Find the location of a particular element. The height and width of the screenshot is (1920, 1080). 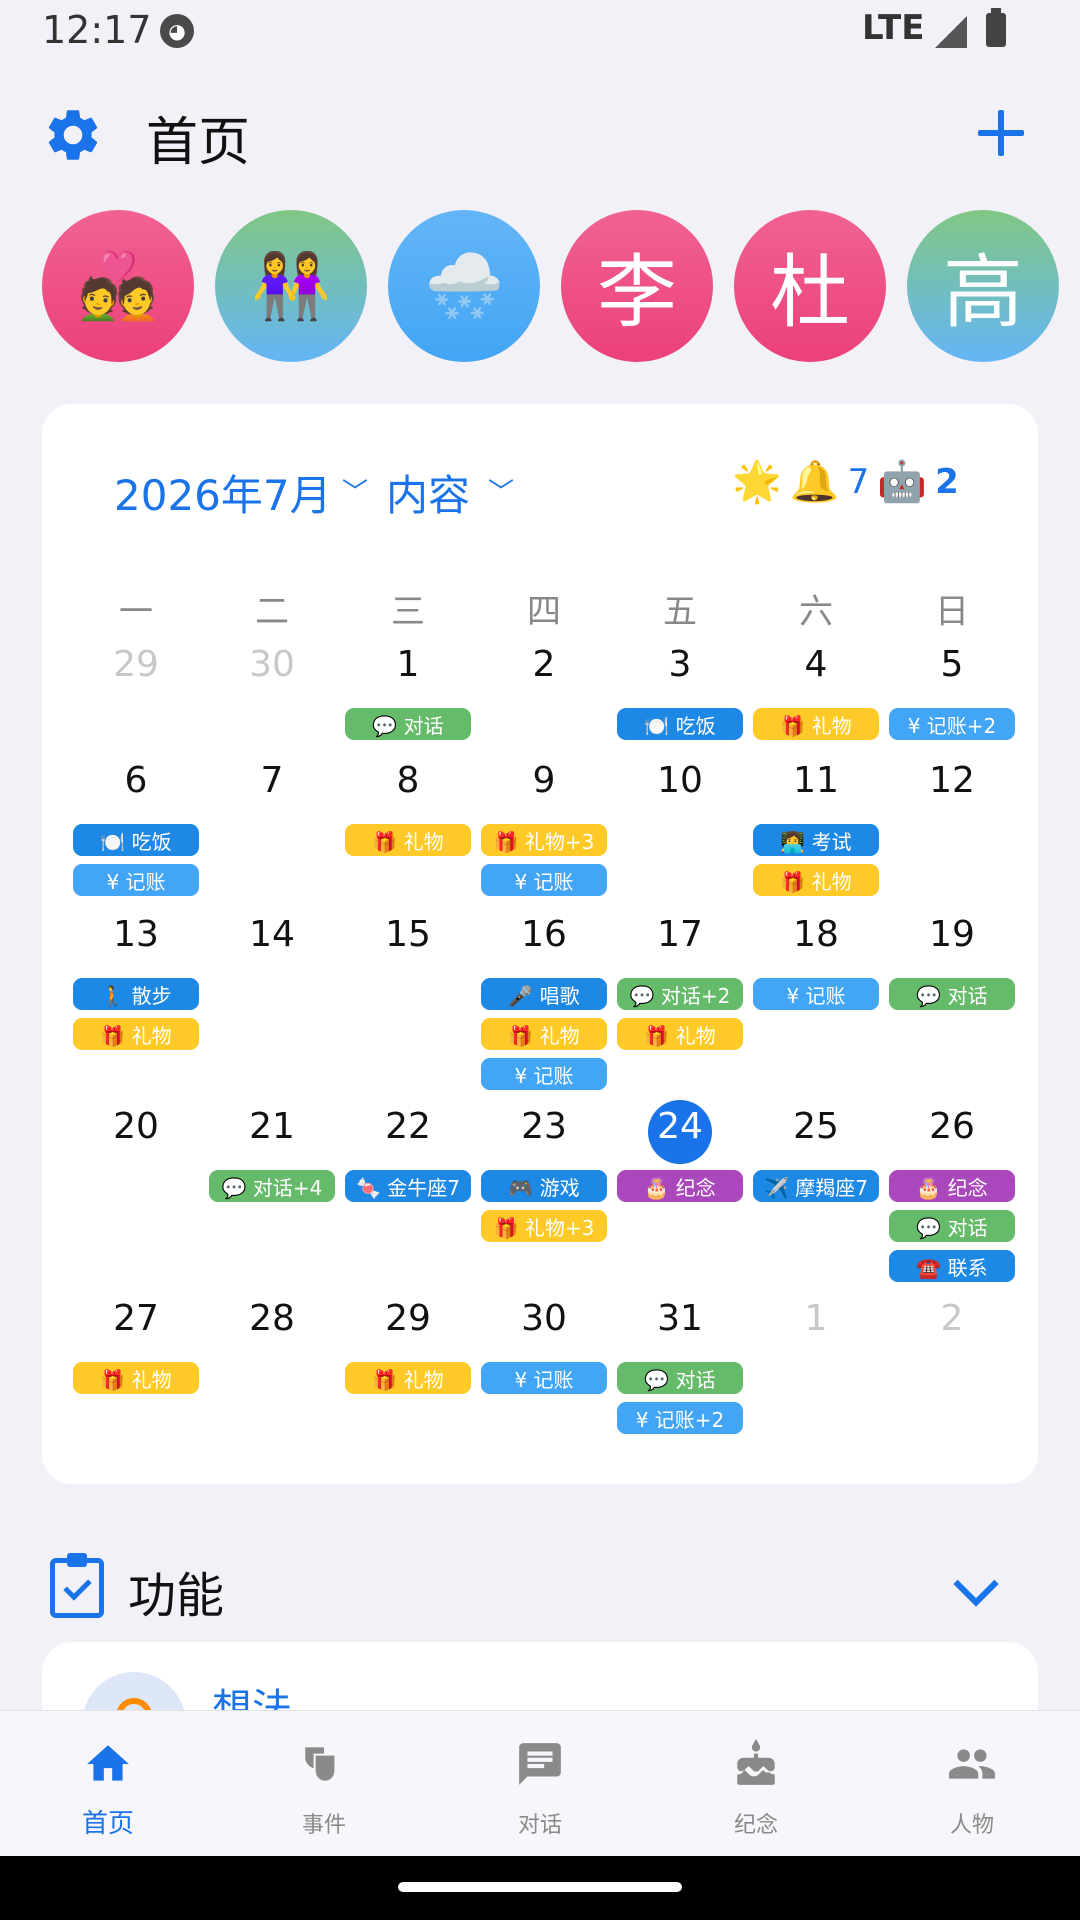

robot-icon: 🤖 is located at coordinates (902, 481).